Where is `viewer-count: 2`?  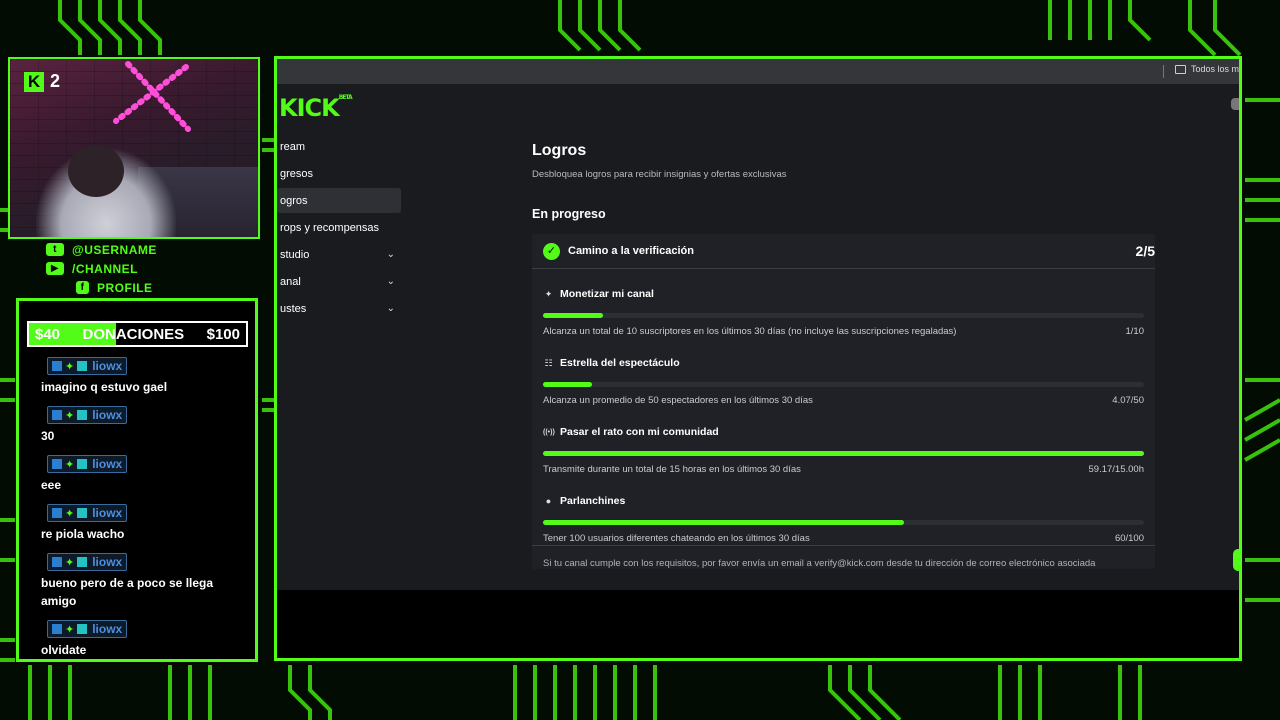 viewer-count: 2 is located at coordinates (55, 81).